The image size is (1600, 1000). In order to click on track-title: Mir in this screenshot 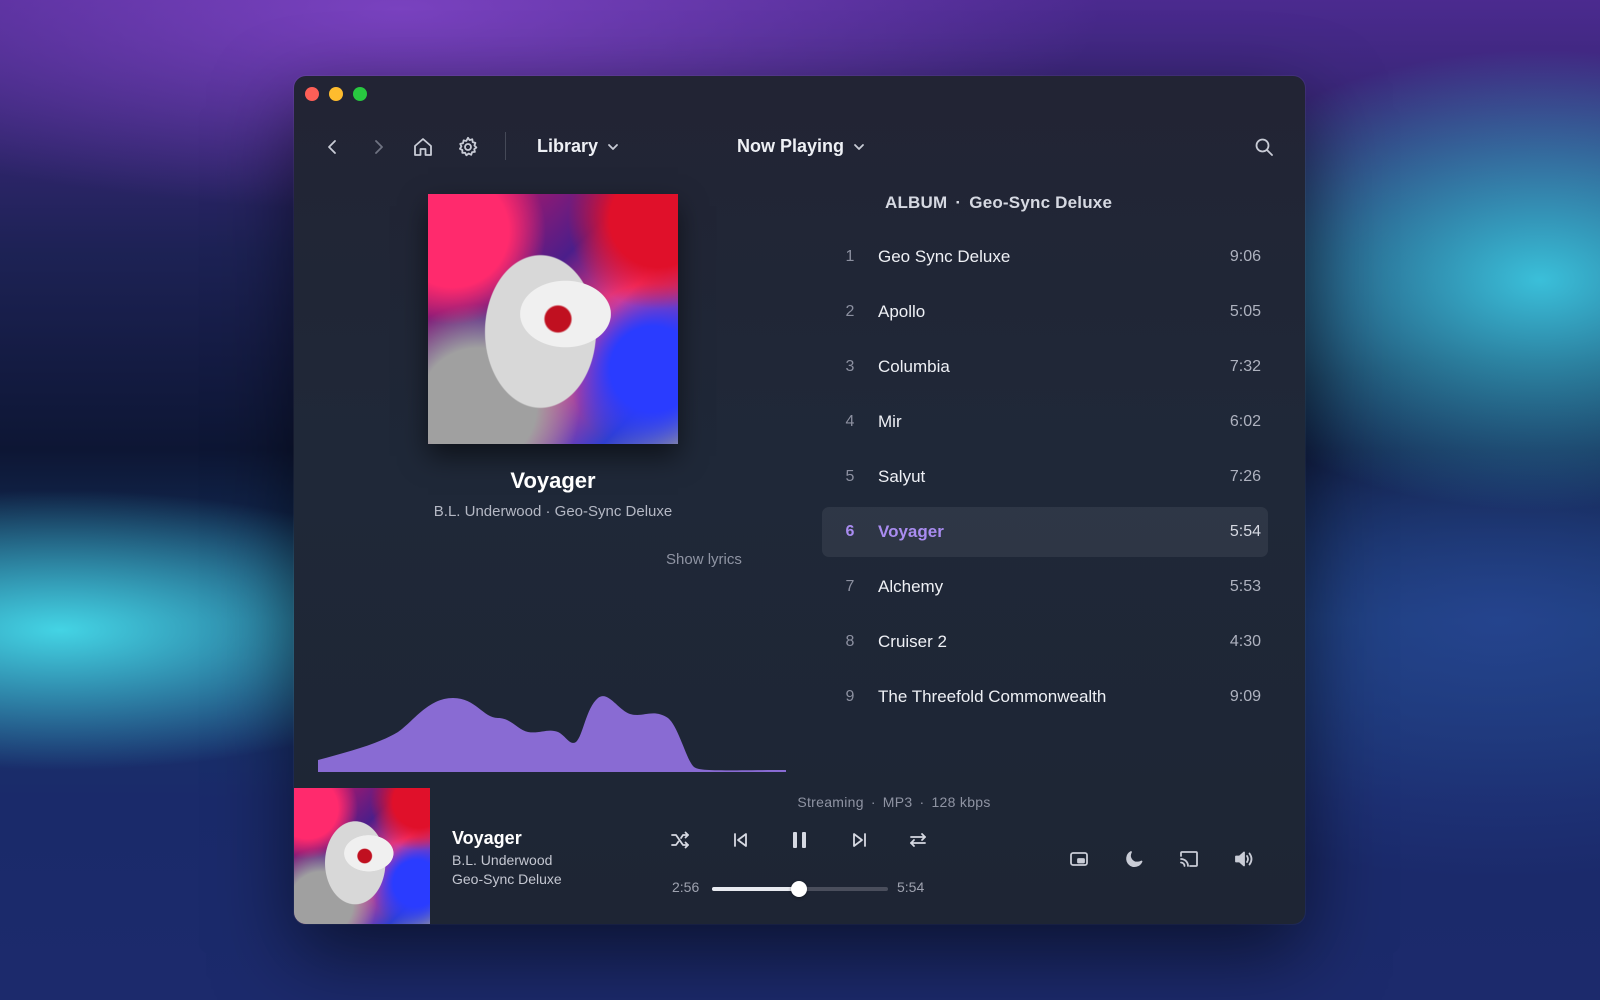, I will do `click(890, 421)`.